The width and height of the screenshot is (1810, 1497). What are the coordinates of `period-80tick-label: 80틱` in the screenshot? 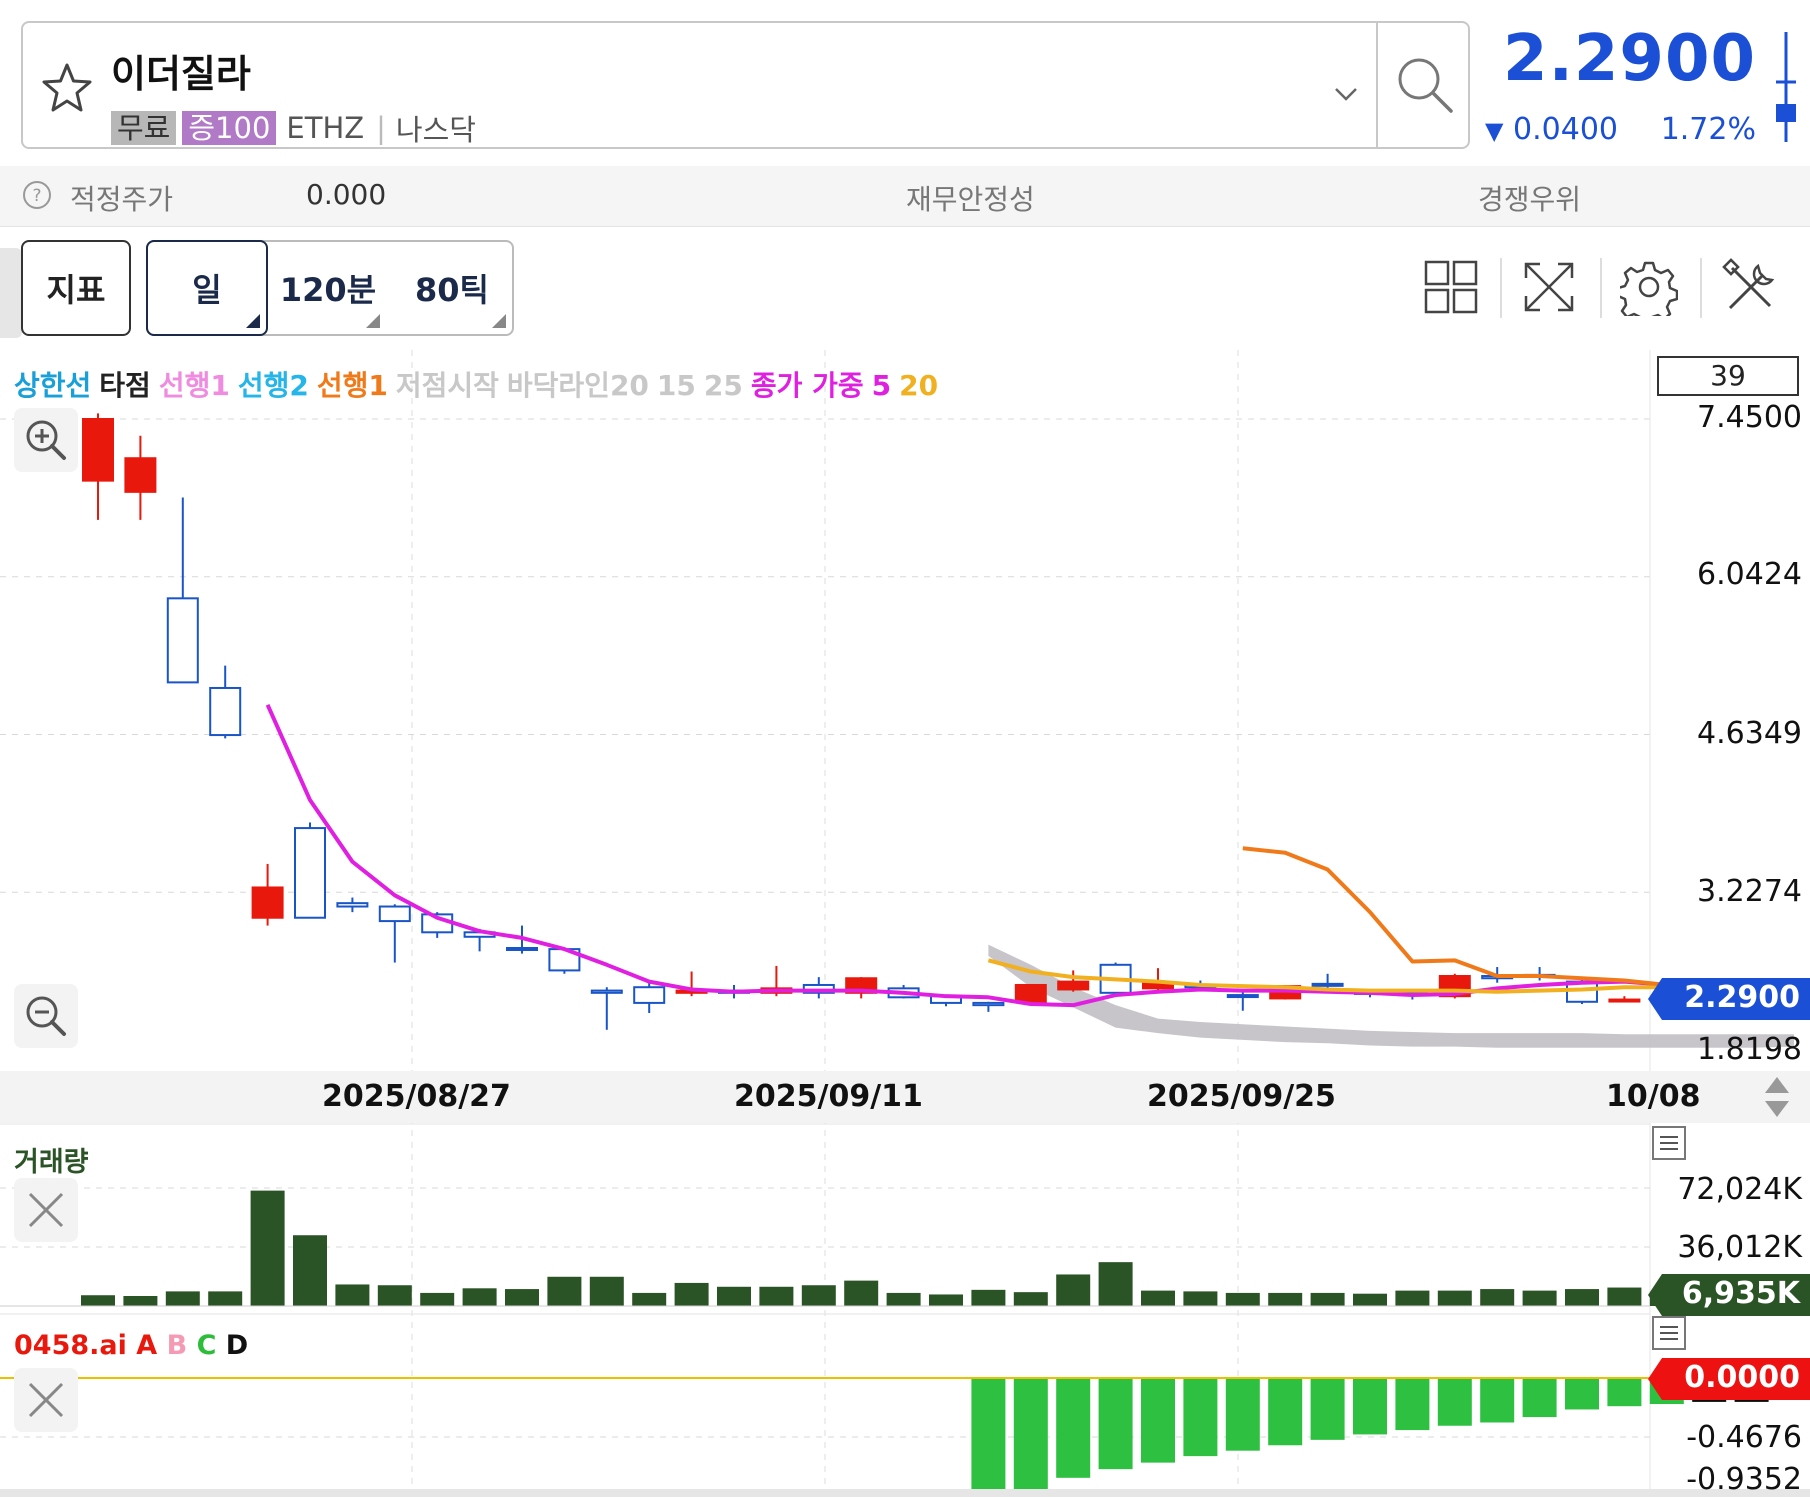 It's located at (452, 290).